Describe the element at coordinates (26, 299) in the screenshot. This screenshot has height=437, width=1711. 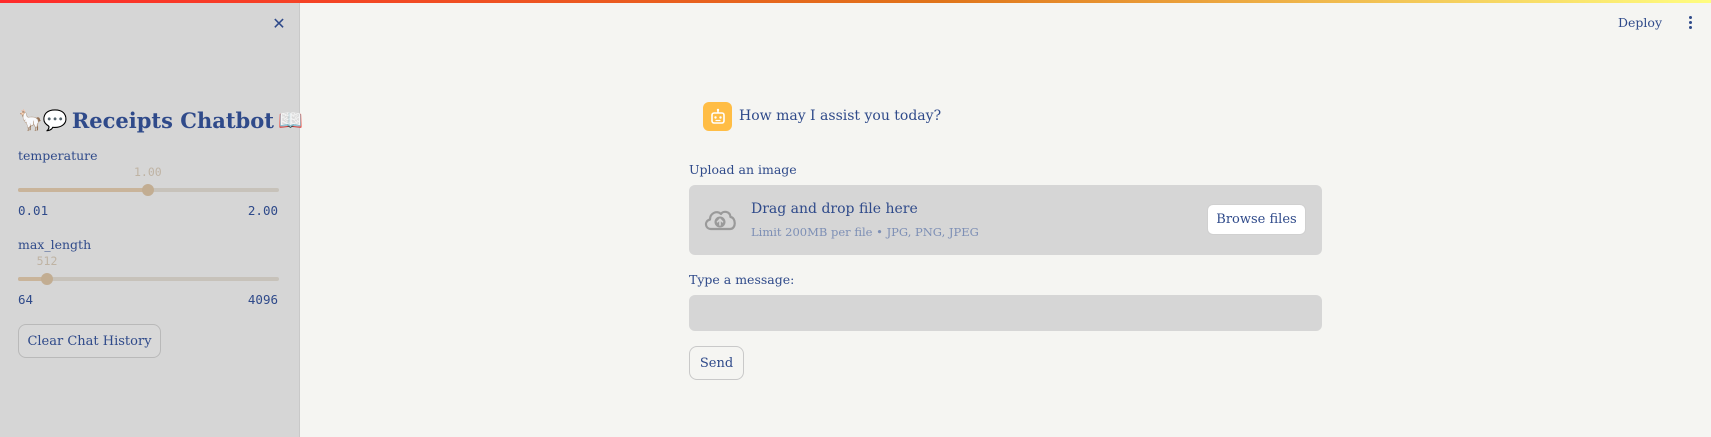
I see `max-length-min: 64` at that location.